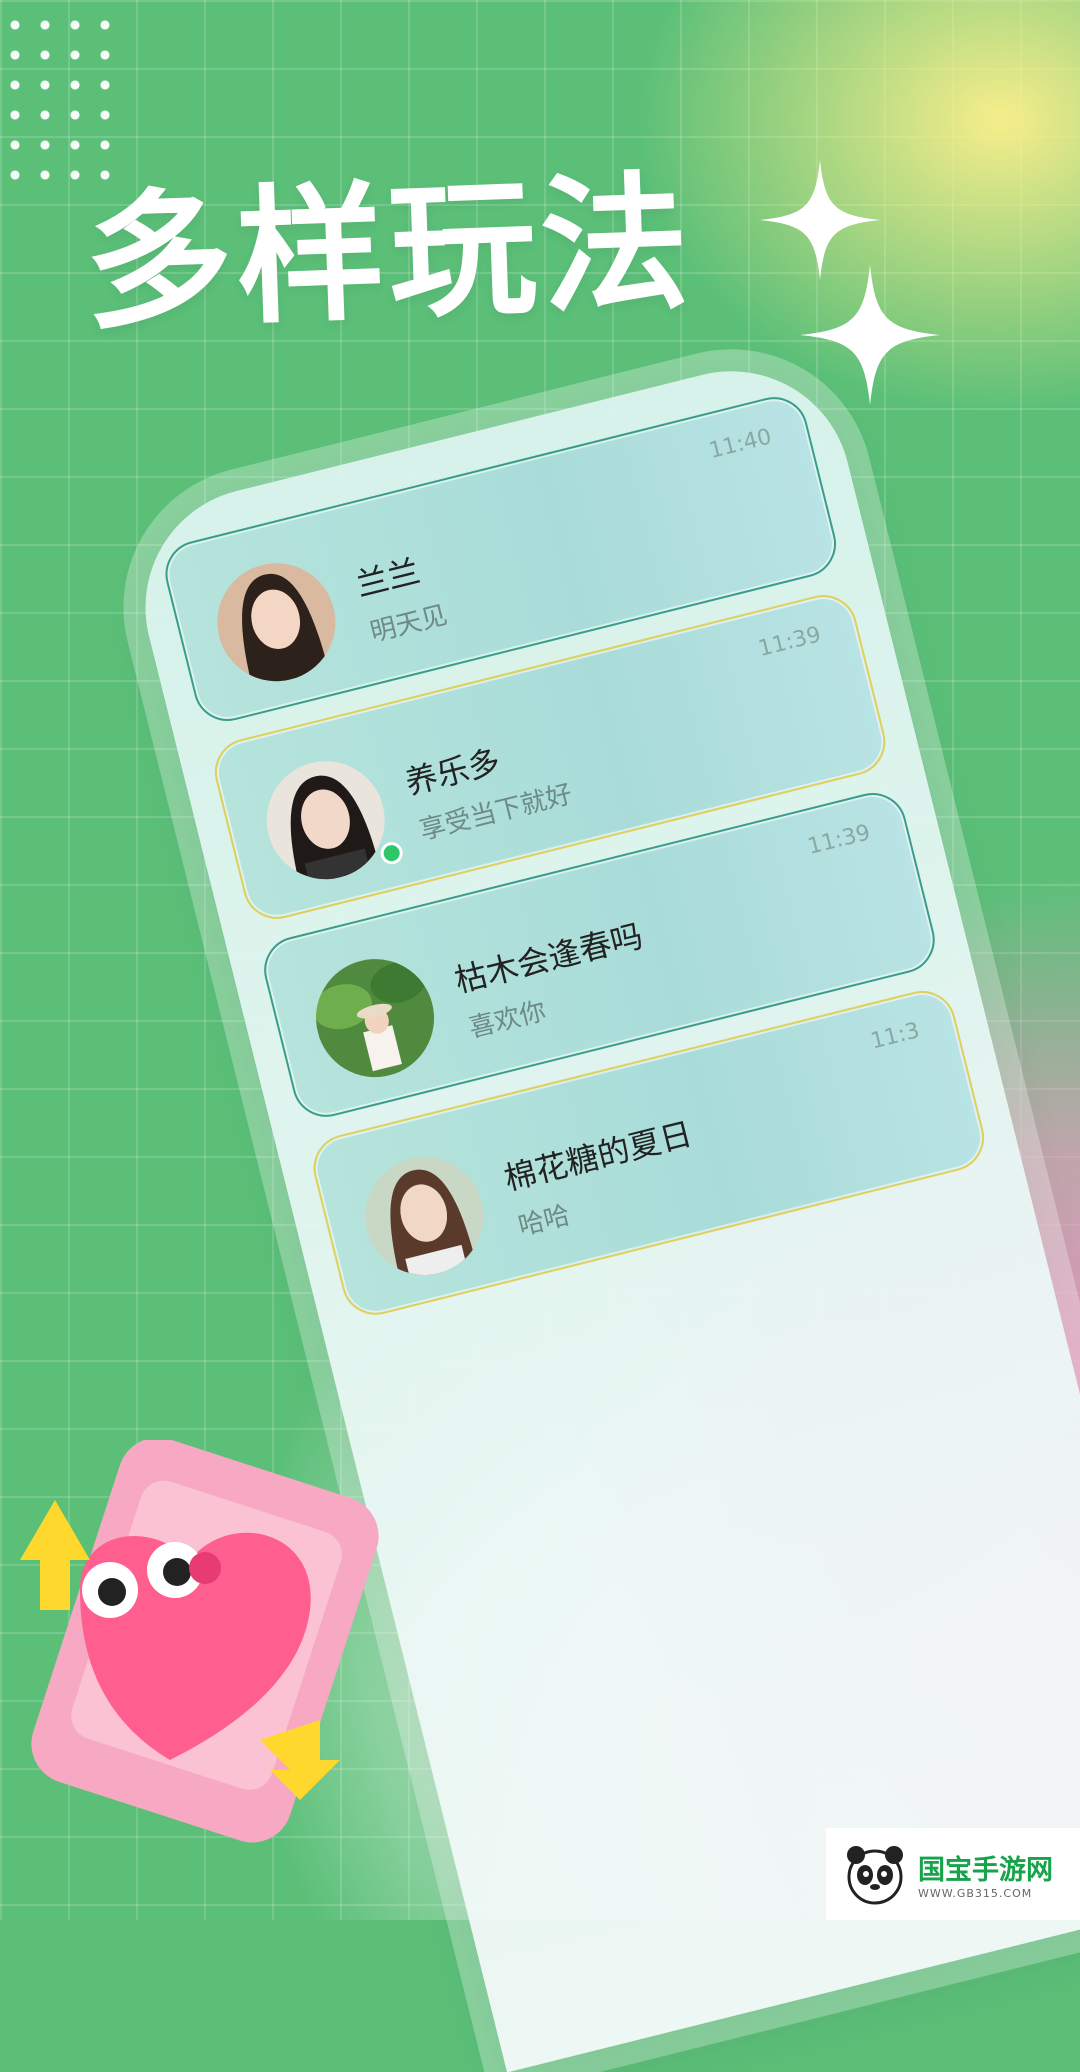 Image resolution: width=1080 pixels, height=2072 pixels. I want to click on chat-name: 兰兰, so click(388, 578).